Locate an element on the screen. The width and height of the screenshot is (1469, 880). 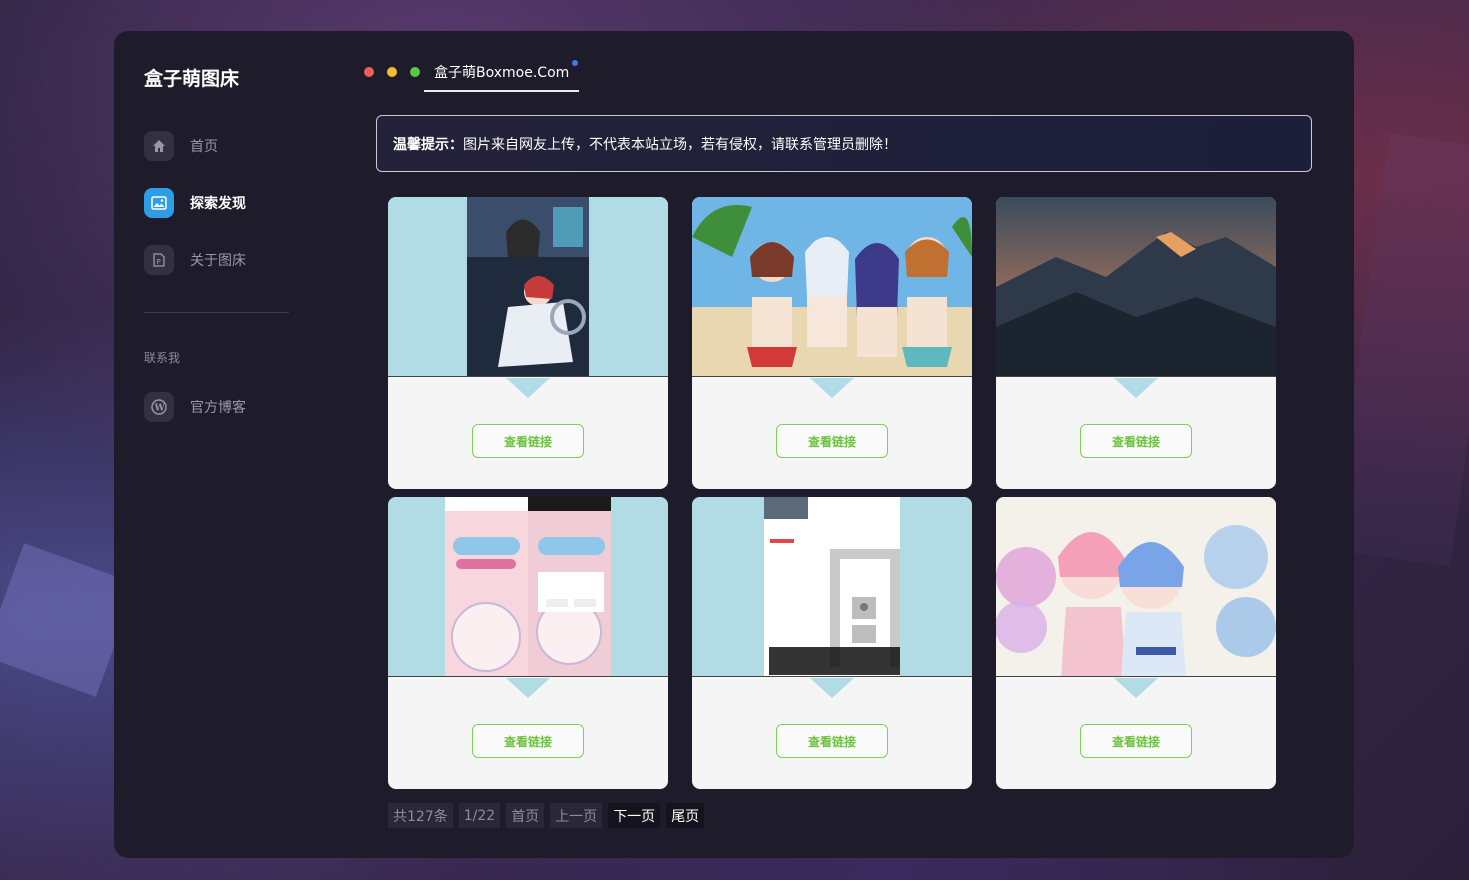
sidebar-item-about: P 关于图床 is located at coordinates (229, 260).